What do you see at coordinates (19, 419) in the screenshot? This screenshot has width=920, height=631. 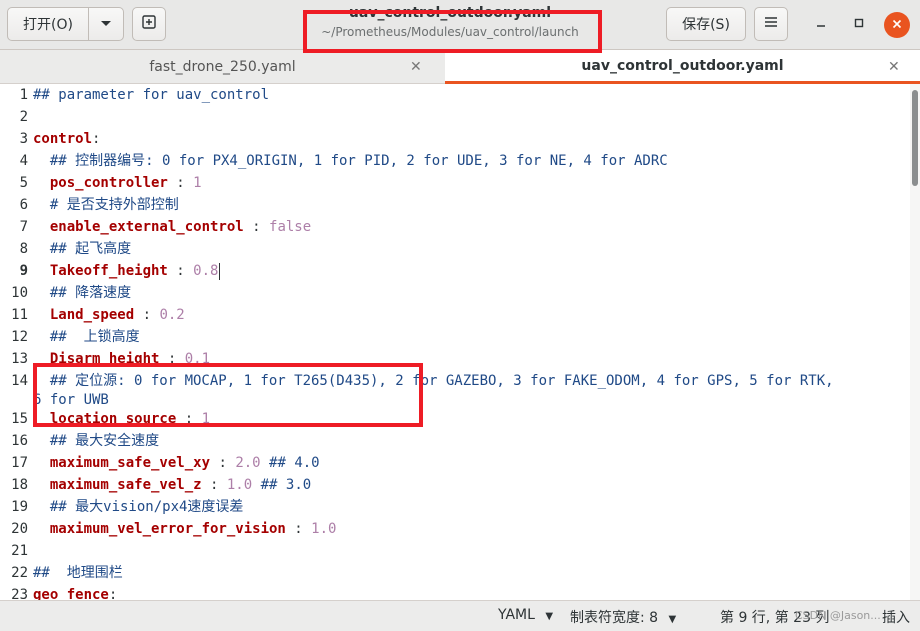 I see `line-number: 15` at bounding box center [19, 419].